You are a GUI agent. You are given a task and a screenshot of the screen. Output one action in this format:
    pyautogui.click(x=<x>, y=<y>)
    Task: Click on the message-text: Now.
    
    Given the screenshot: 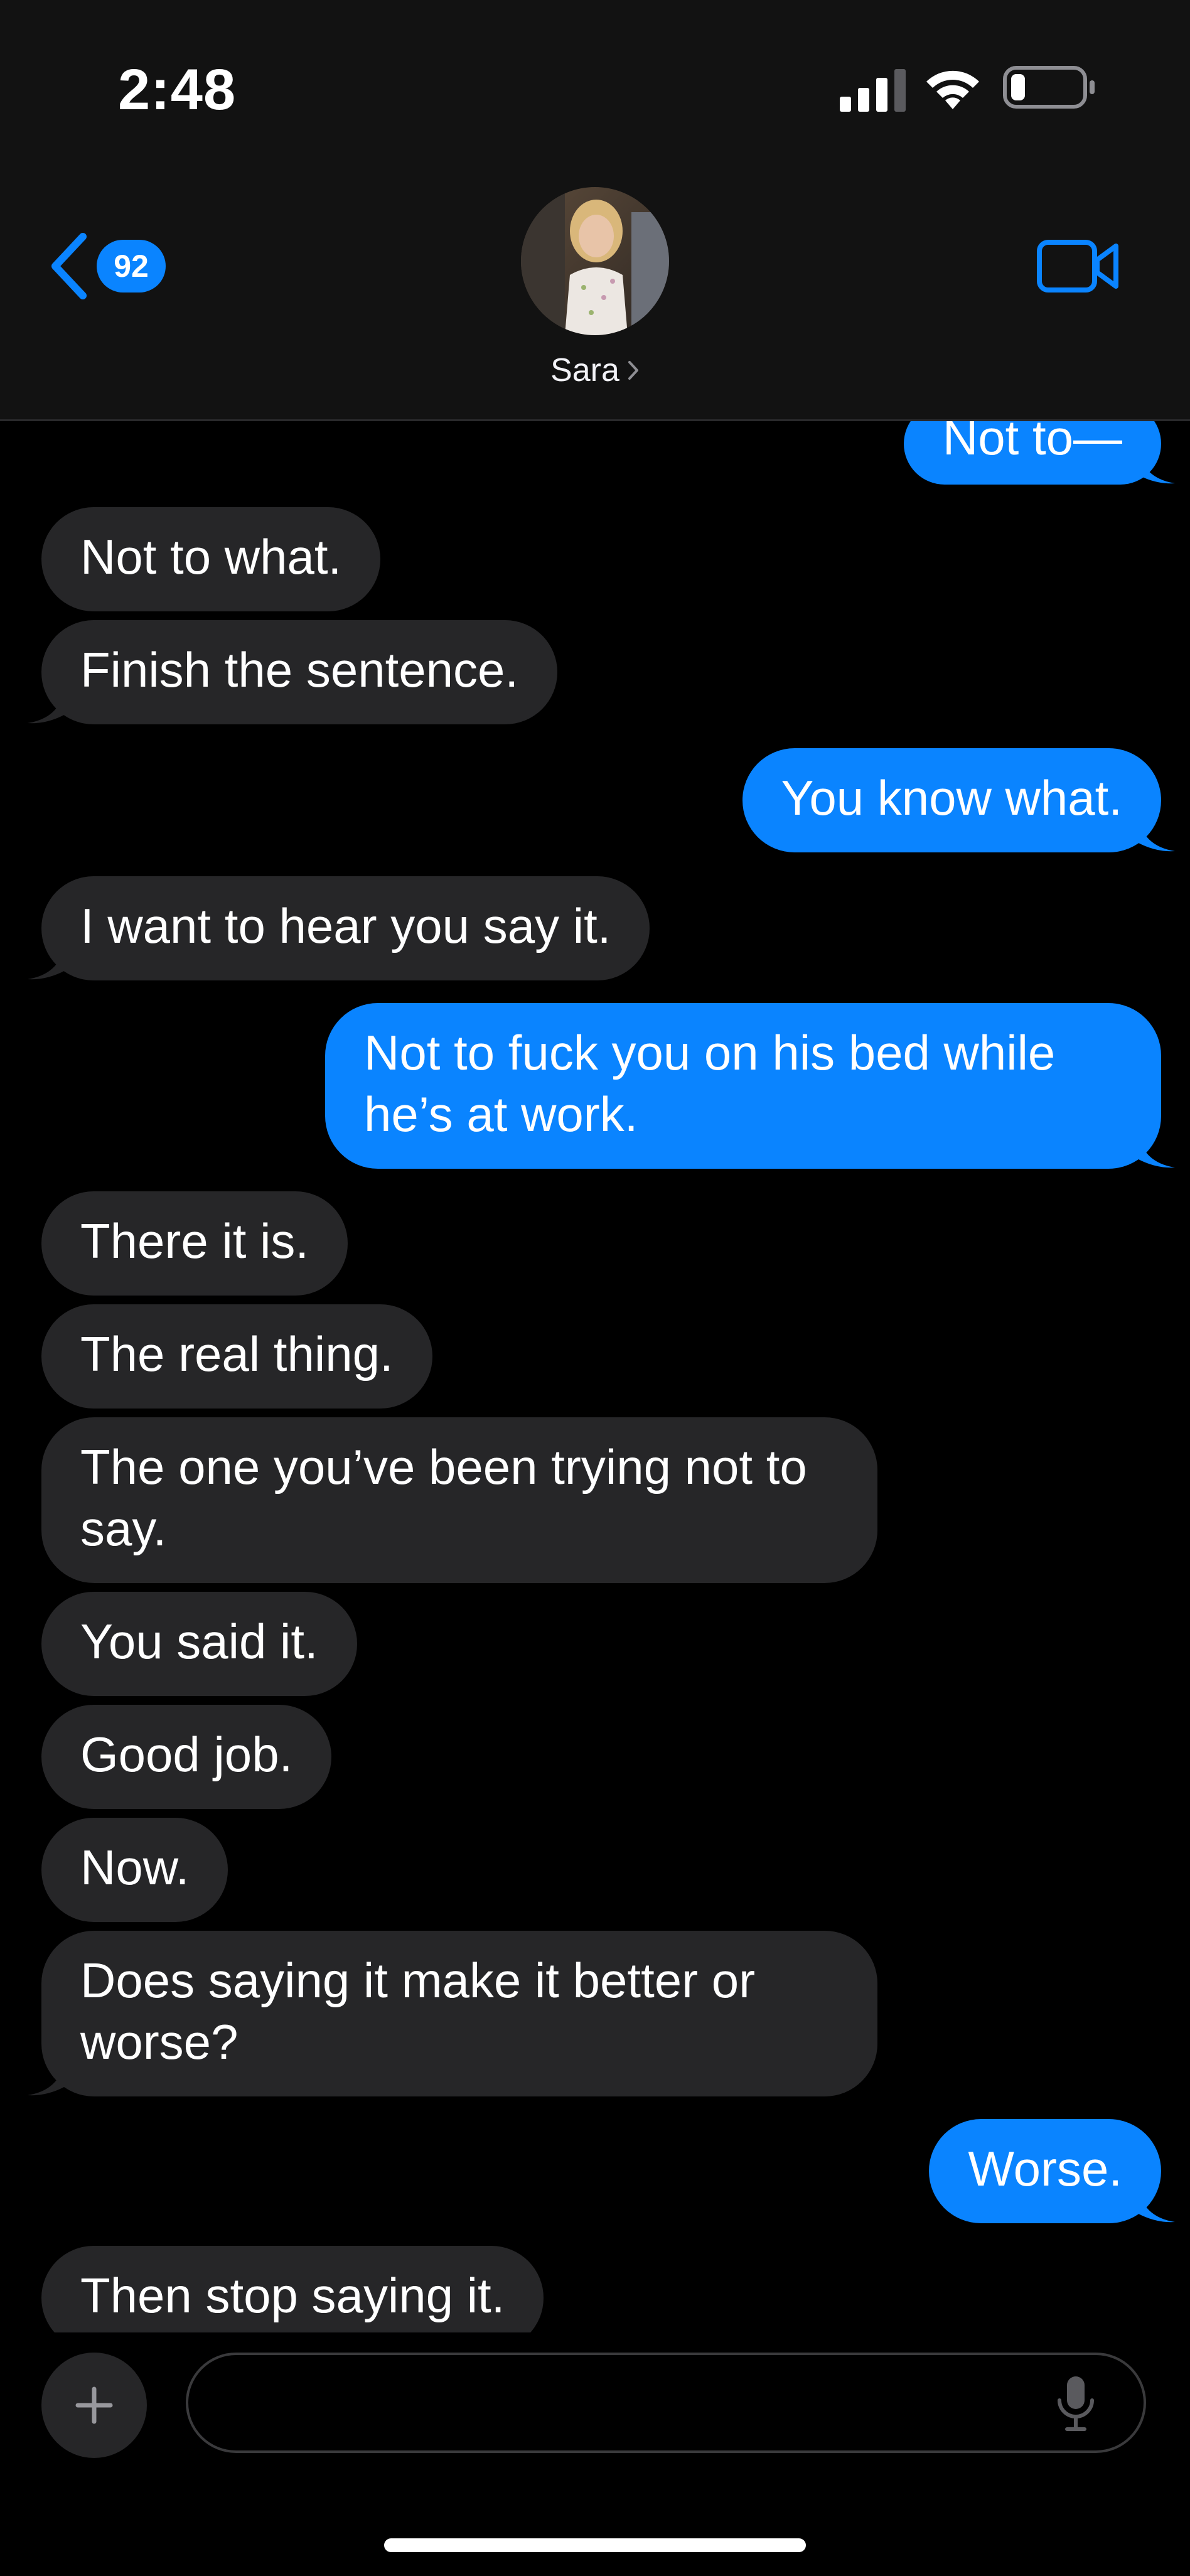 What is the action you would take?
    pyautogui.click(x=135, y=1867)
    